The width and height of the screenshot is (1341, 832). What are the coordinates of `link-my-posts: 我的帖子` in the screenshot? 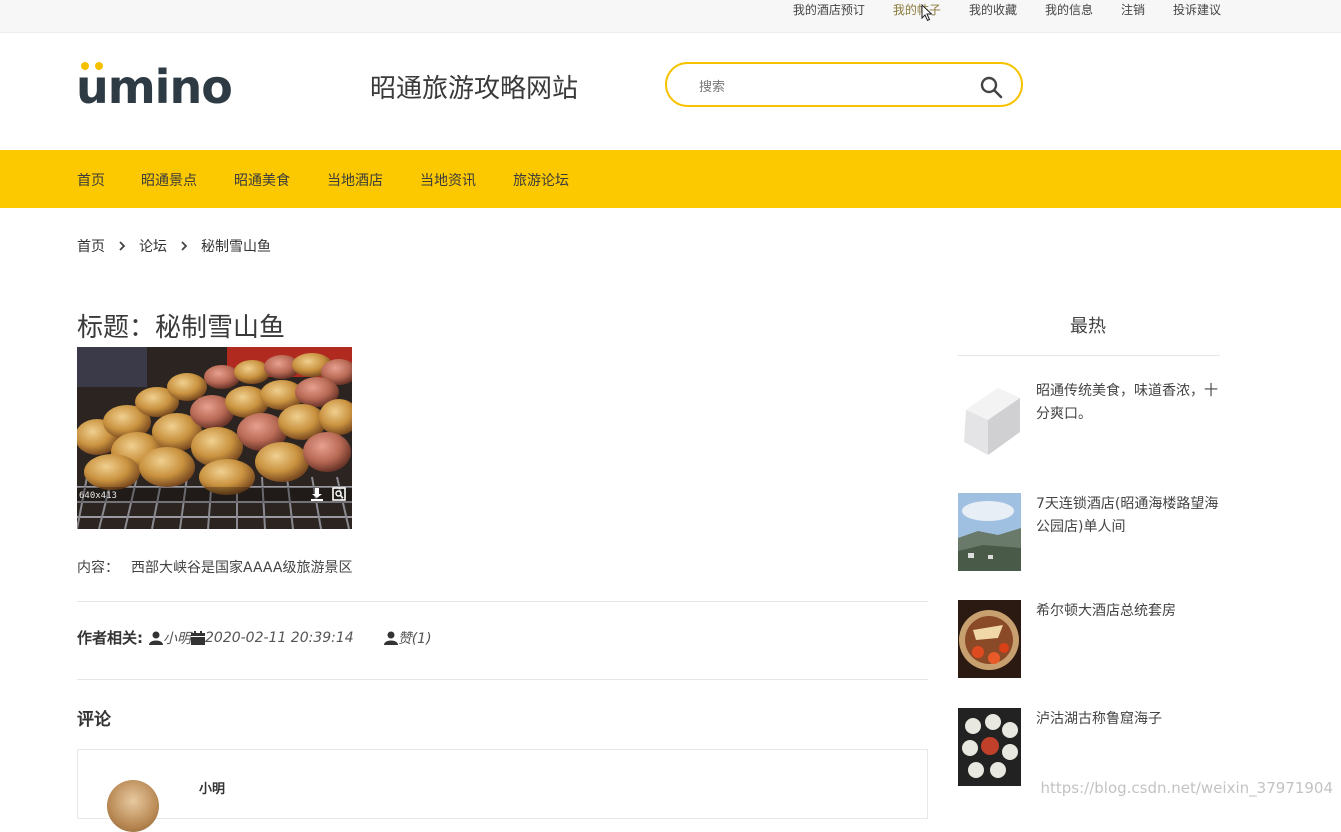 It's located at (917, 10).